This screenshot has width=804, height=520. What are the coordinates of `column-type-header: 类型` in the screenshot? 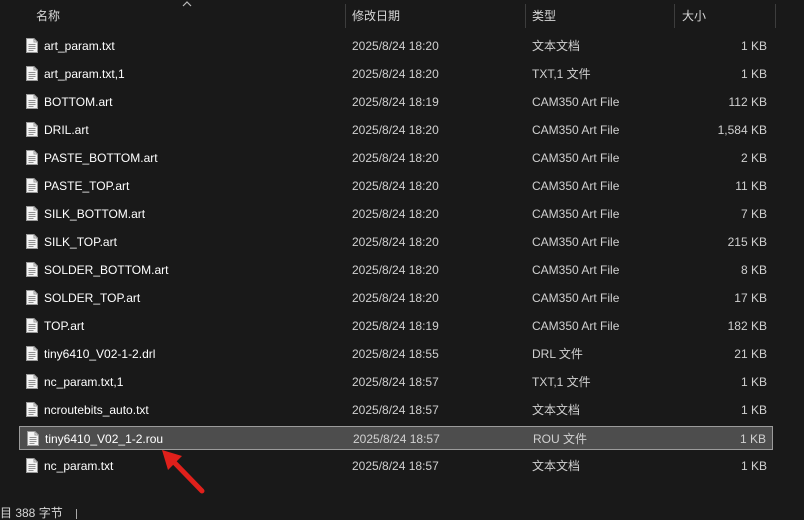 It's located at (544, 16).